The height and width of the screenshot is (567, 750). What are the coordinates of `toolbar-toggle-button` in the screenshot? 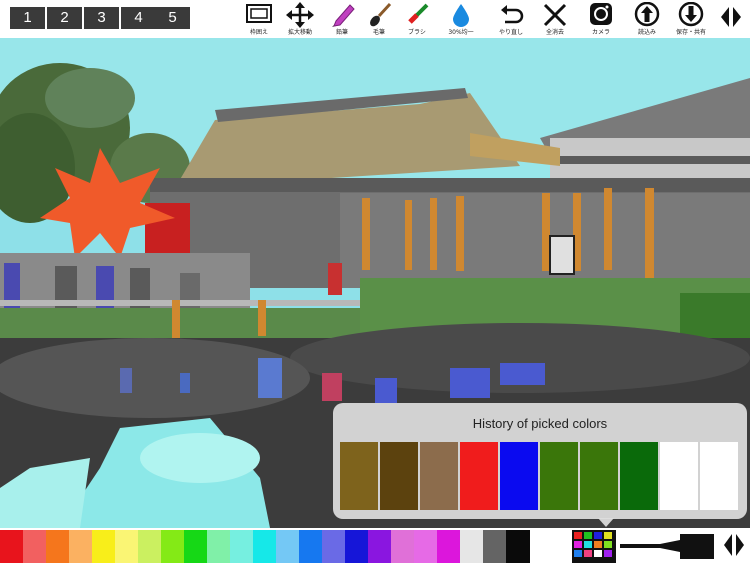 It's located at (731, 20).